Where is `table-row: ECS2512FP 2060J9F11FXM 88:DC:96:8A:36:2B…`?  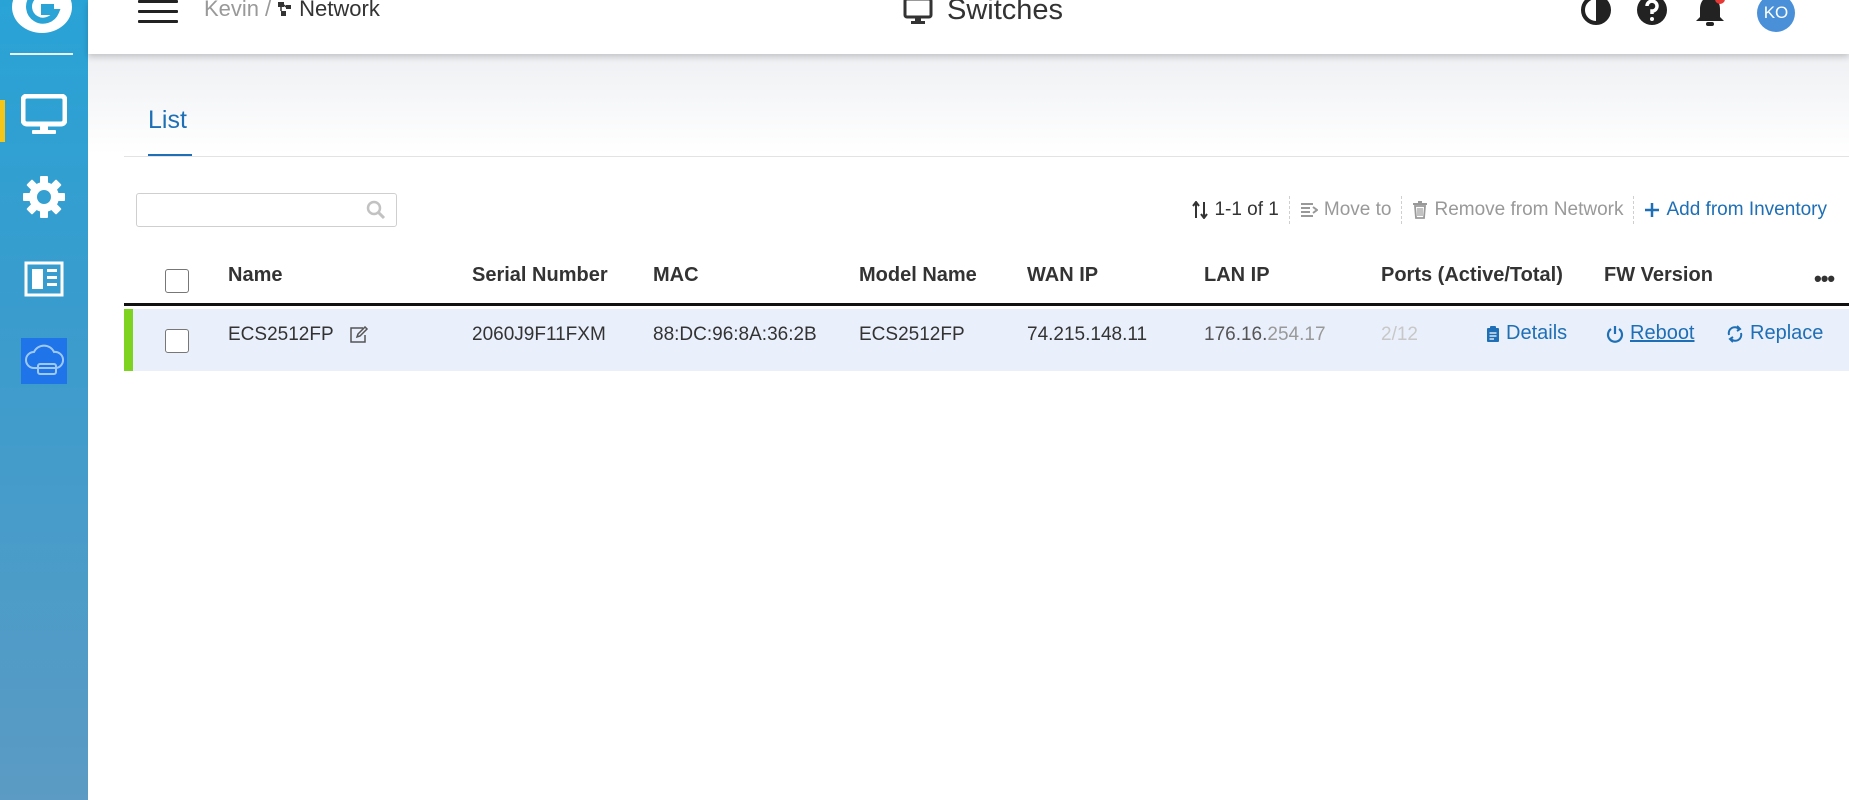
table-row: ECS2512FP 2060J9F11FXM 88:DC:96:8A:36:2B… is located at coordinates (986, 340).